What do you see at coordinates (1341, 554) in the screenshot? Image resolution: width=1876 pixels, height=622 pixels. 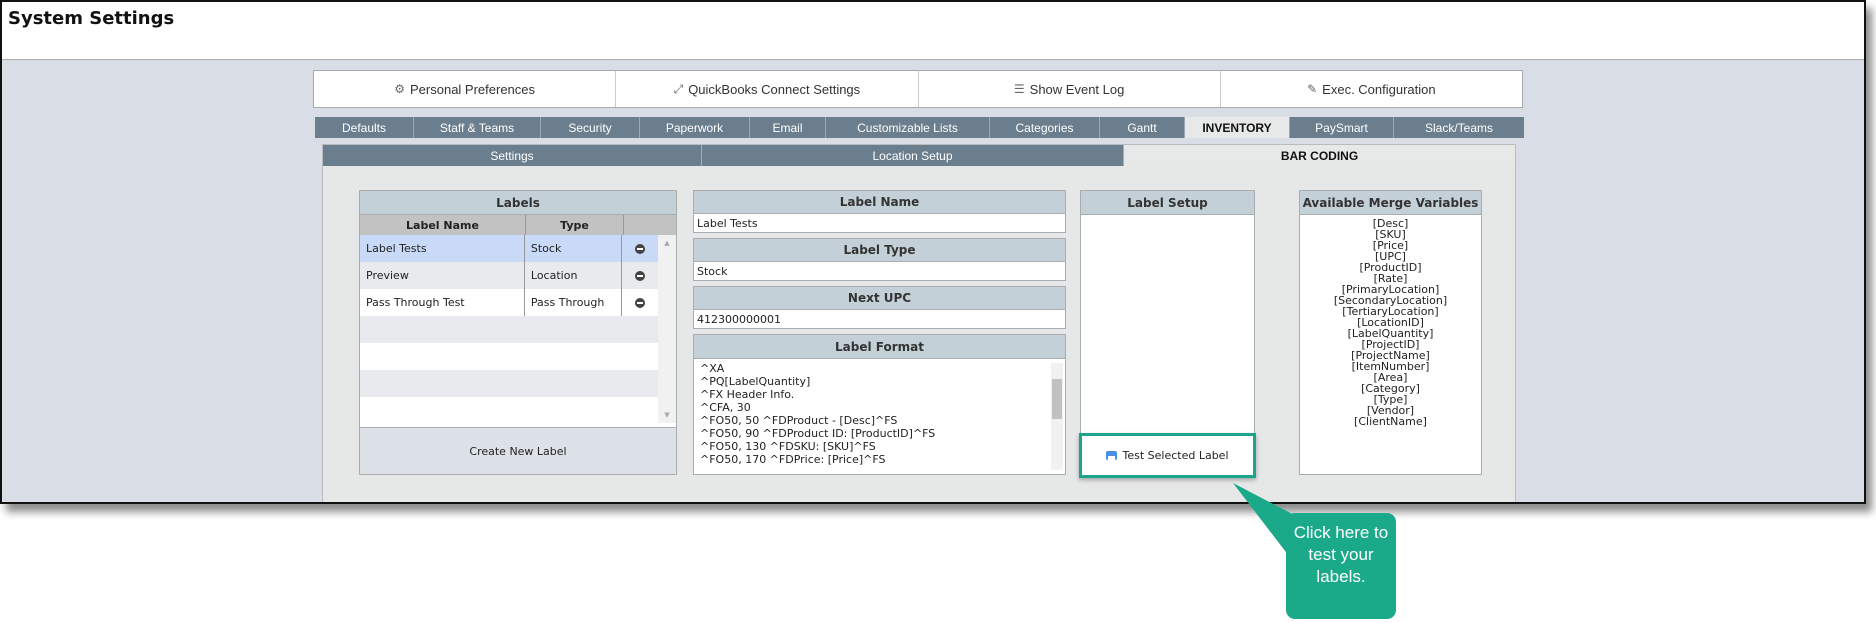 I see `callout-text: Click here to test your labels.` at bounding box center [1341, 554].